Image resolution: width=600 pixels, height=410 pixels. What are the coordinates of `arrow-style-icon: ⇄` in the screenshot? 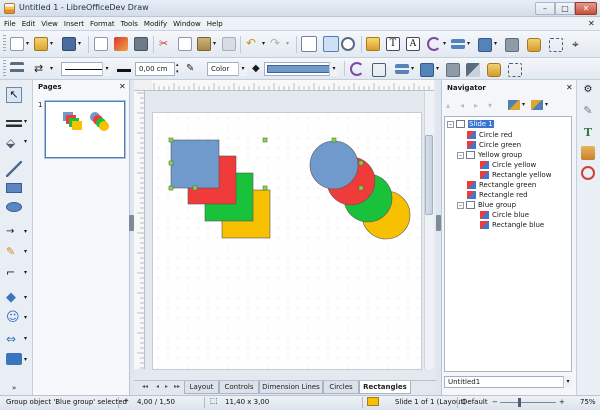 It's located at (41, 69).